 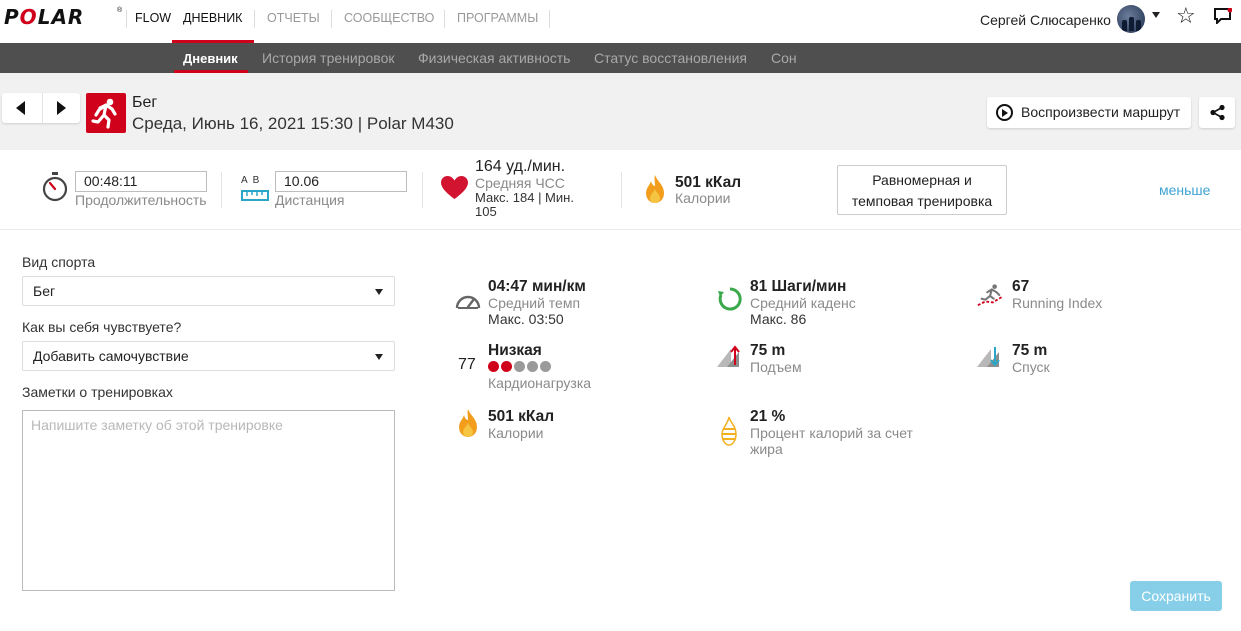 What do you see at coordinates (55, 187) in the screenshot?
I see `stopwatch-icon` at bounding box center [55, 187].